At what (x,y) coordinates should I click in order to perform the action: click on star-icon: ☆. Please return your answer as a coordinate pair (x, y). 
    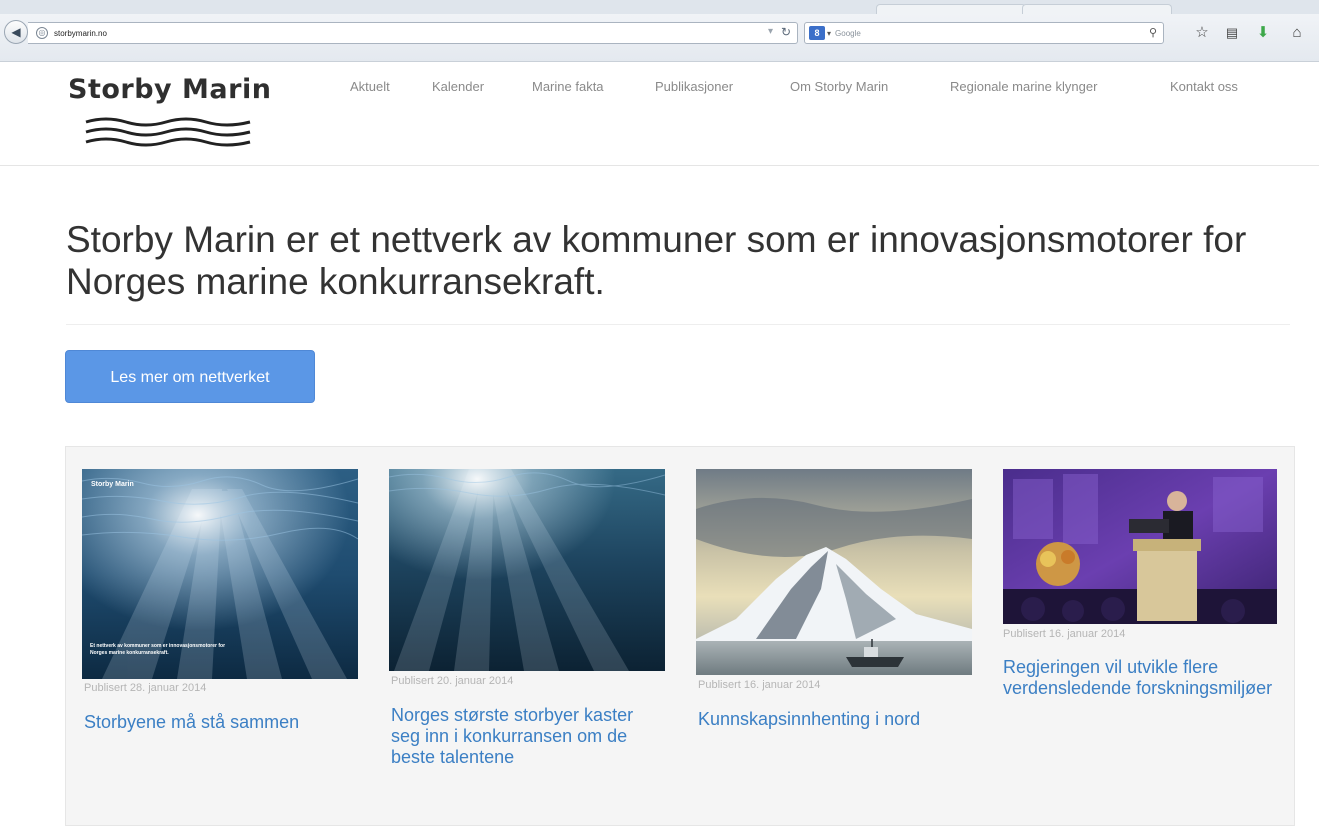
    Looking at the image, I should click on (1202, 33).